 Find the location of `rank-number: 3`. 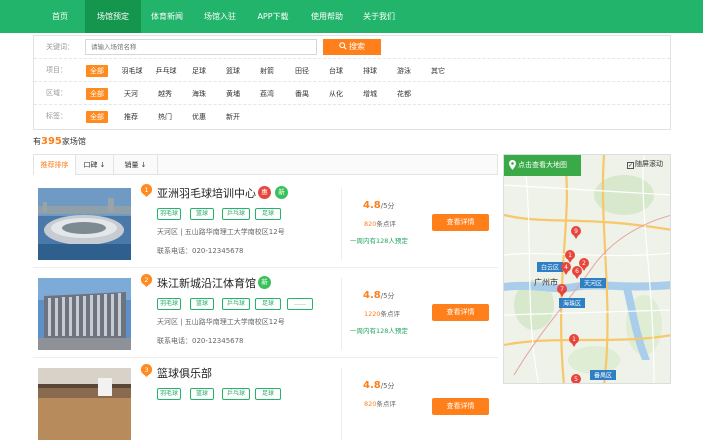

rank-number: 3 is located at coordinates (146, 370).